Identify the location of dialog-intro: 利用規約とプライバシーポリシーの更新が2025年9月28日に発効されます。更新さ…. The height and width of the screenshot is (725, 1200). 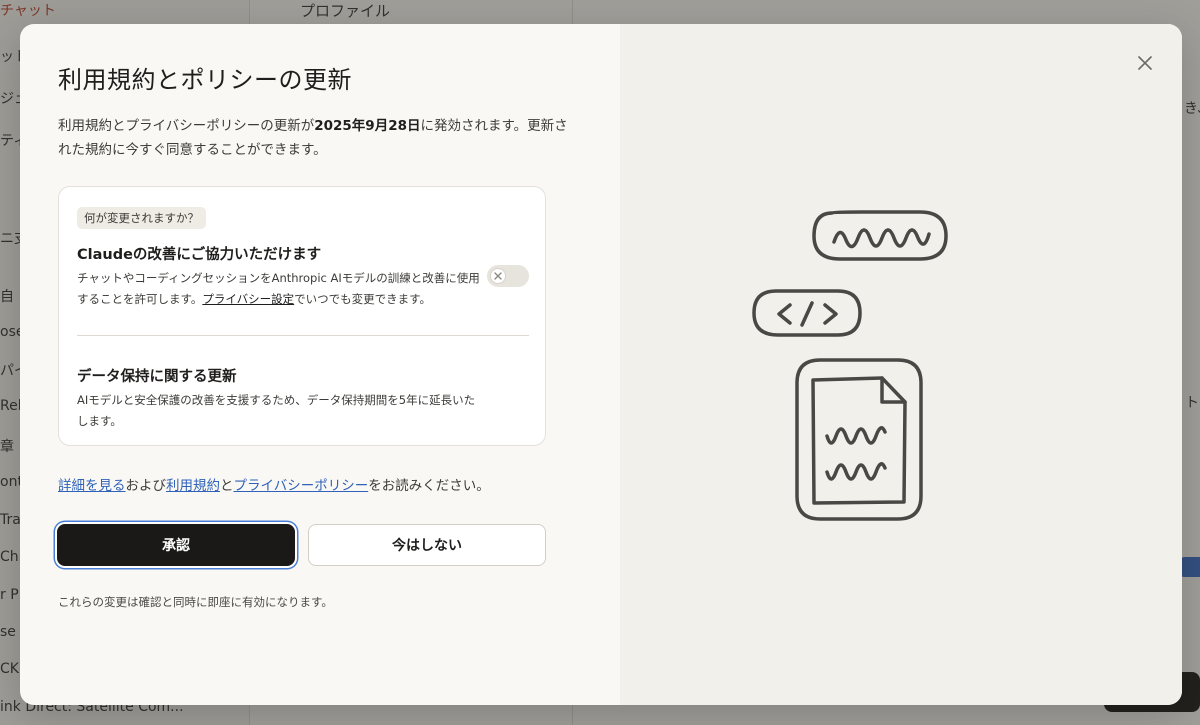
(313, 138).